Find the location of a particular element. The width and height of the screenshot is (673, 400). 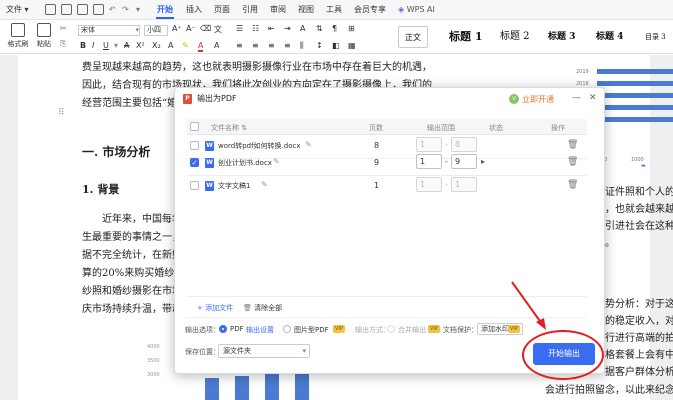

superscript-button: X² is located at coordinates (140, 45).